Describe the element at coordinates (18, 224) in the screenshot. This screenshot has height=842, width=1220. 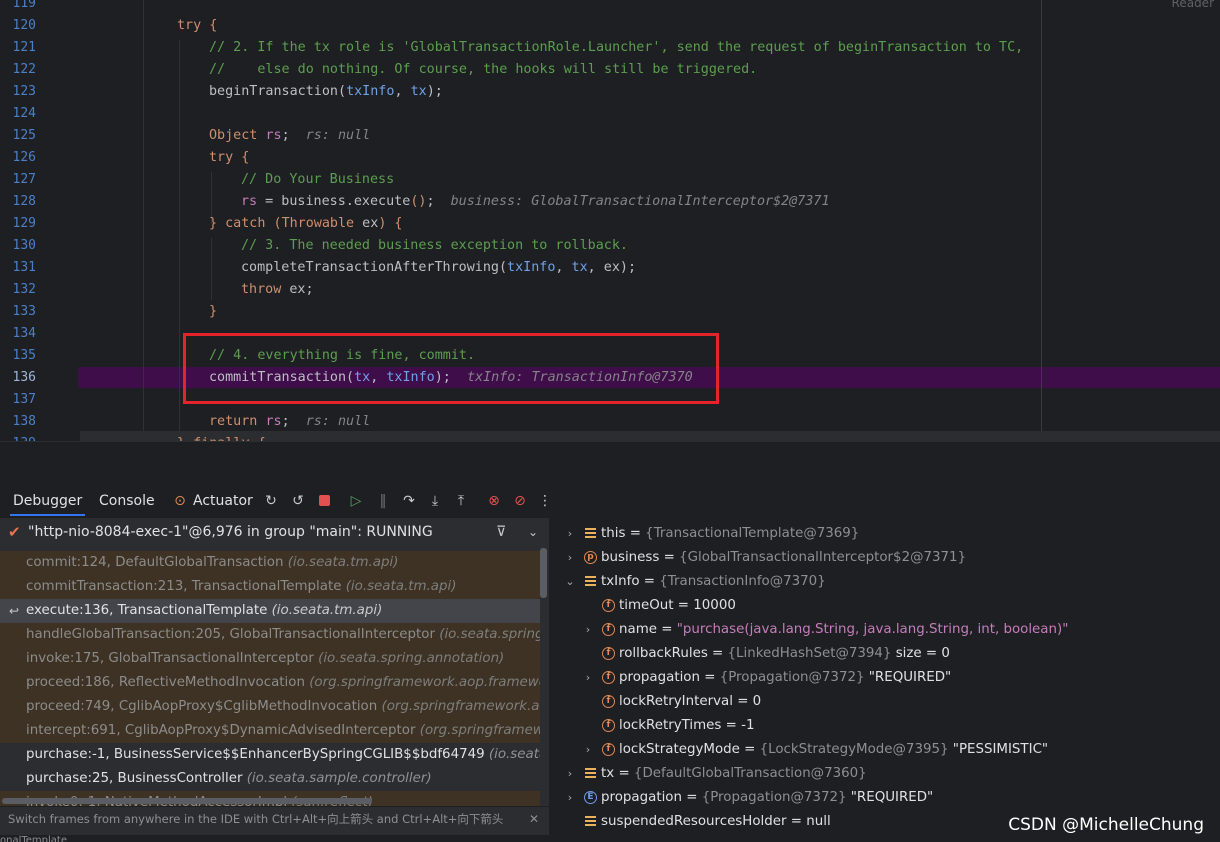
I see `line-number: 129` at that location.